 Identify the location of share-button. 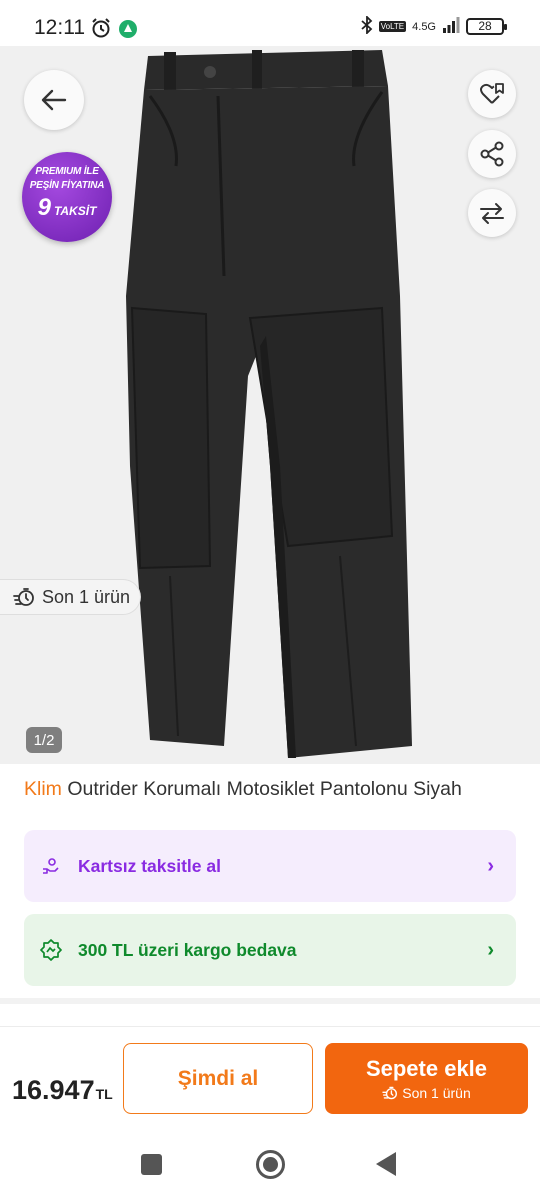
(492, 154).